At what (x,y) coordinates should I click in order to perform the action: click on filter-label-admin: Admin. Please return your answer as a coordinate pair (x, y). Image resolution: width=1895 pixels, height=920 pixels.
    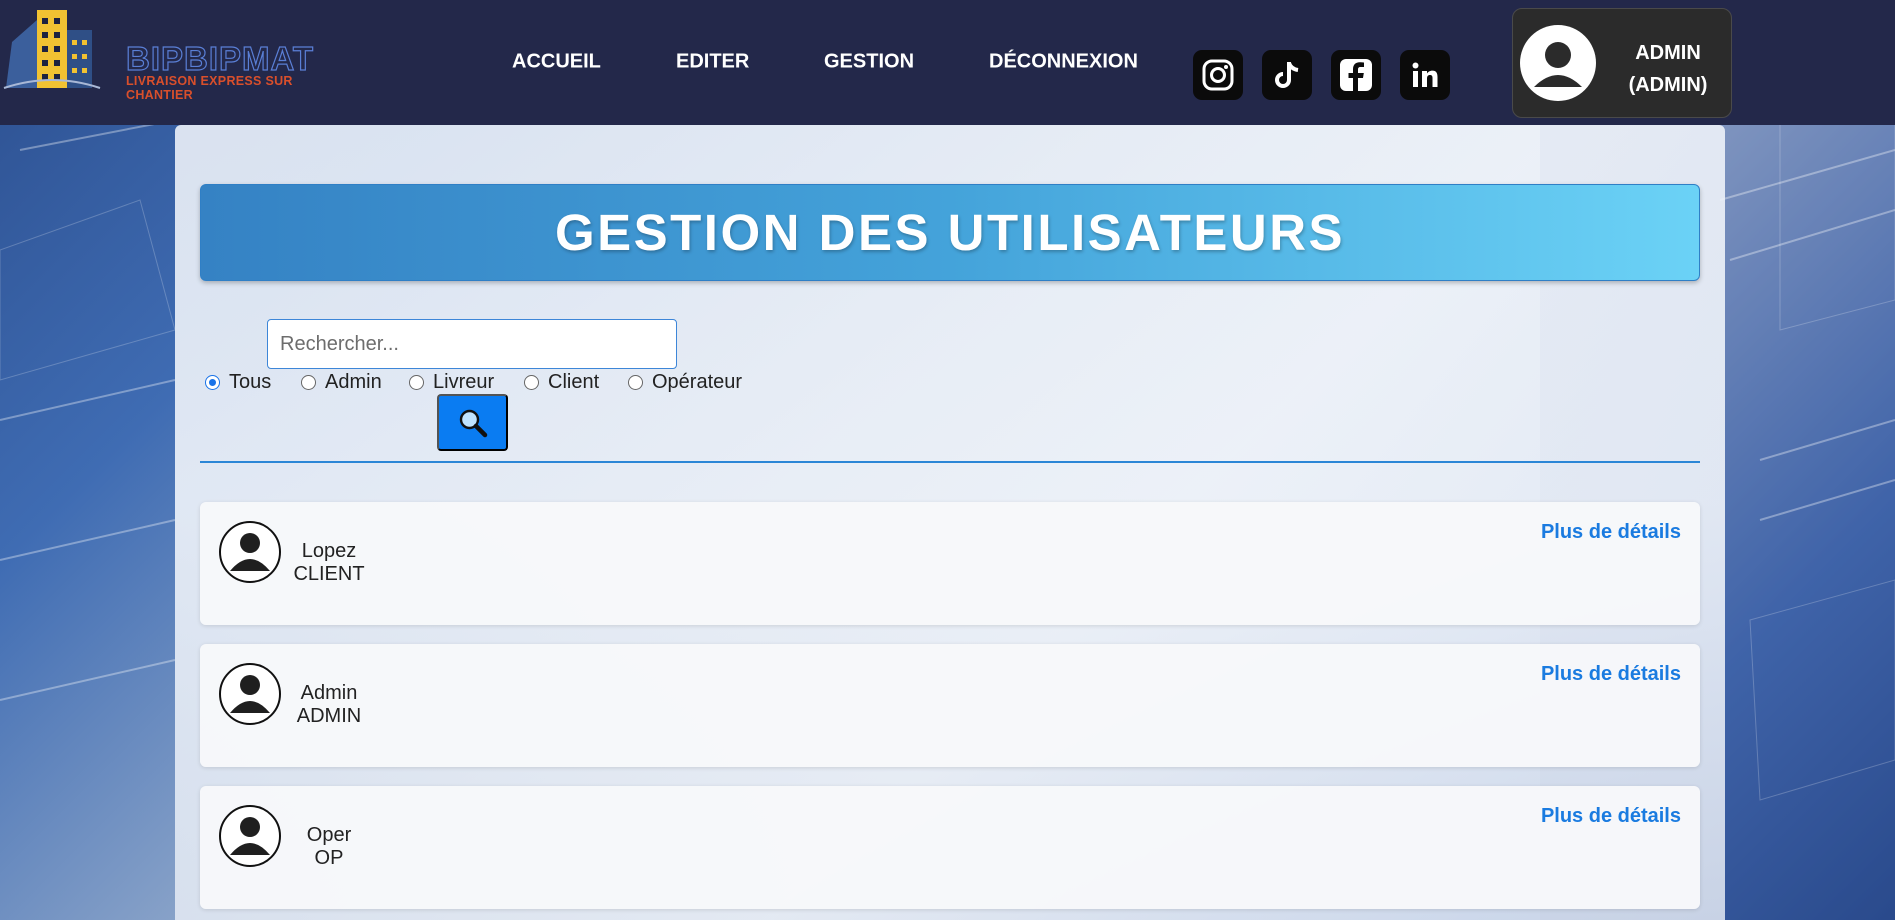
    Looking at the image, I should click on (353, 382).